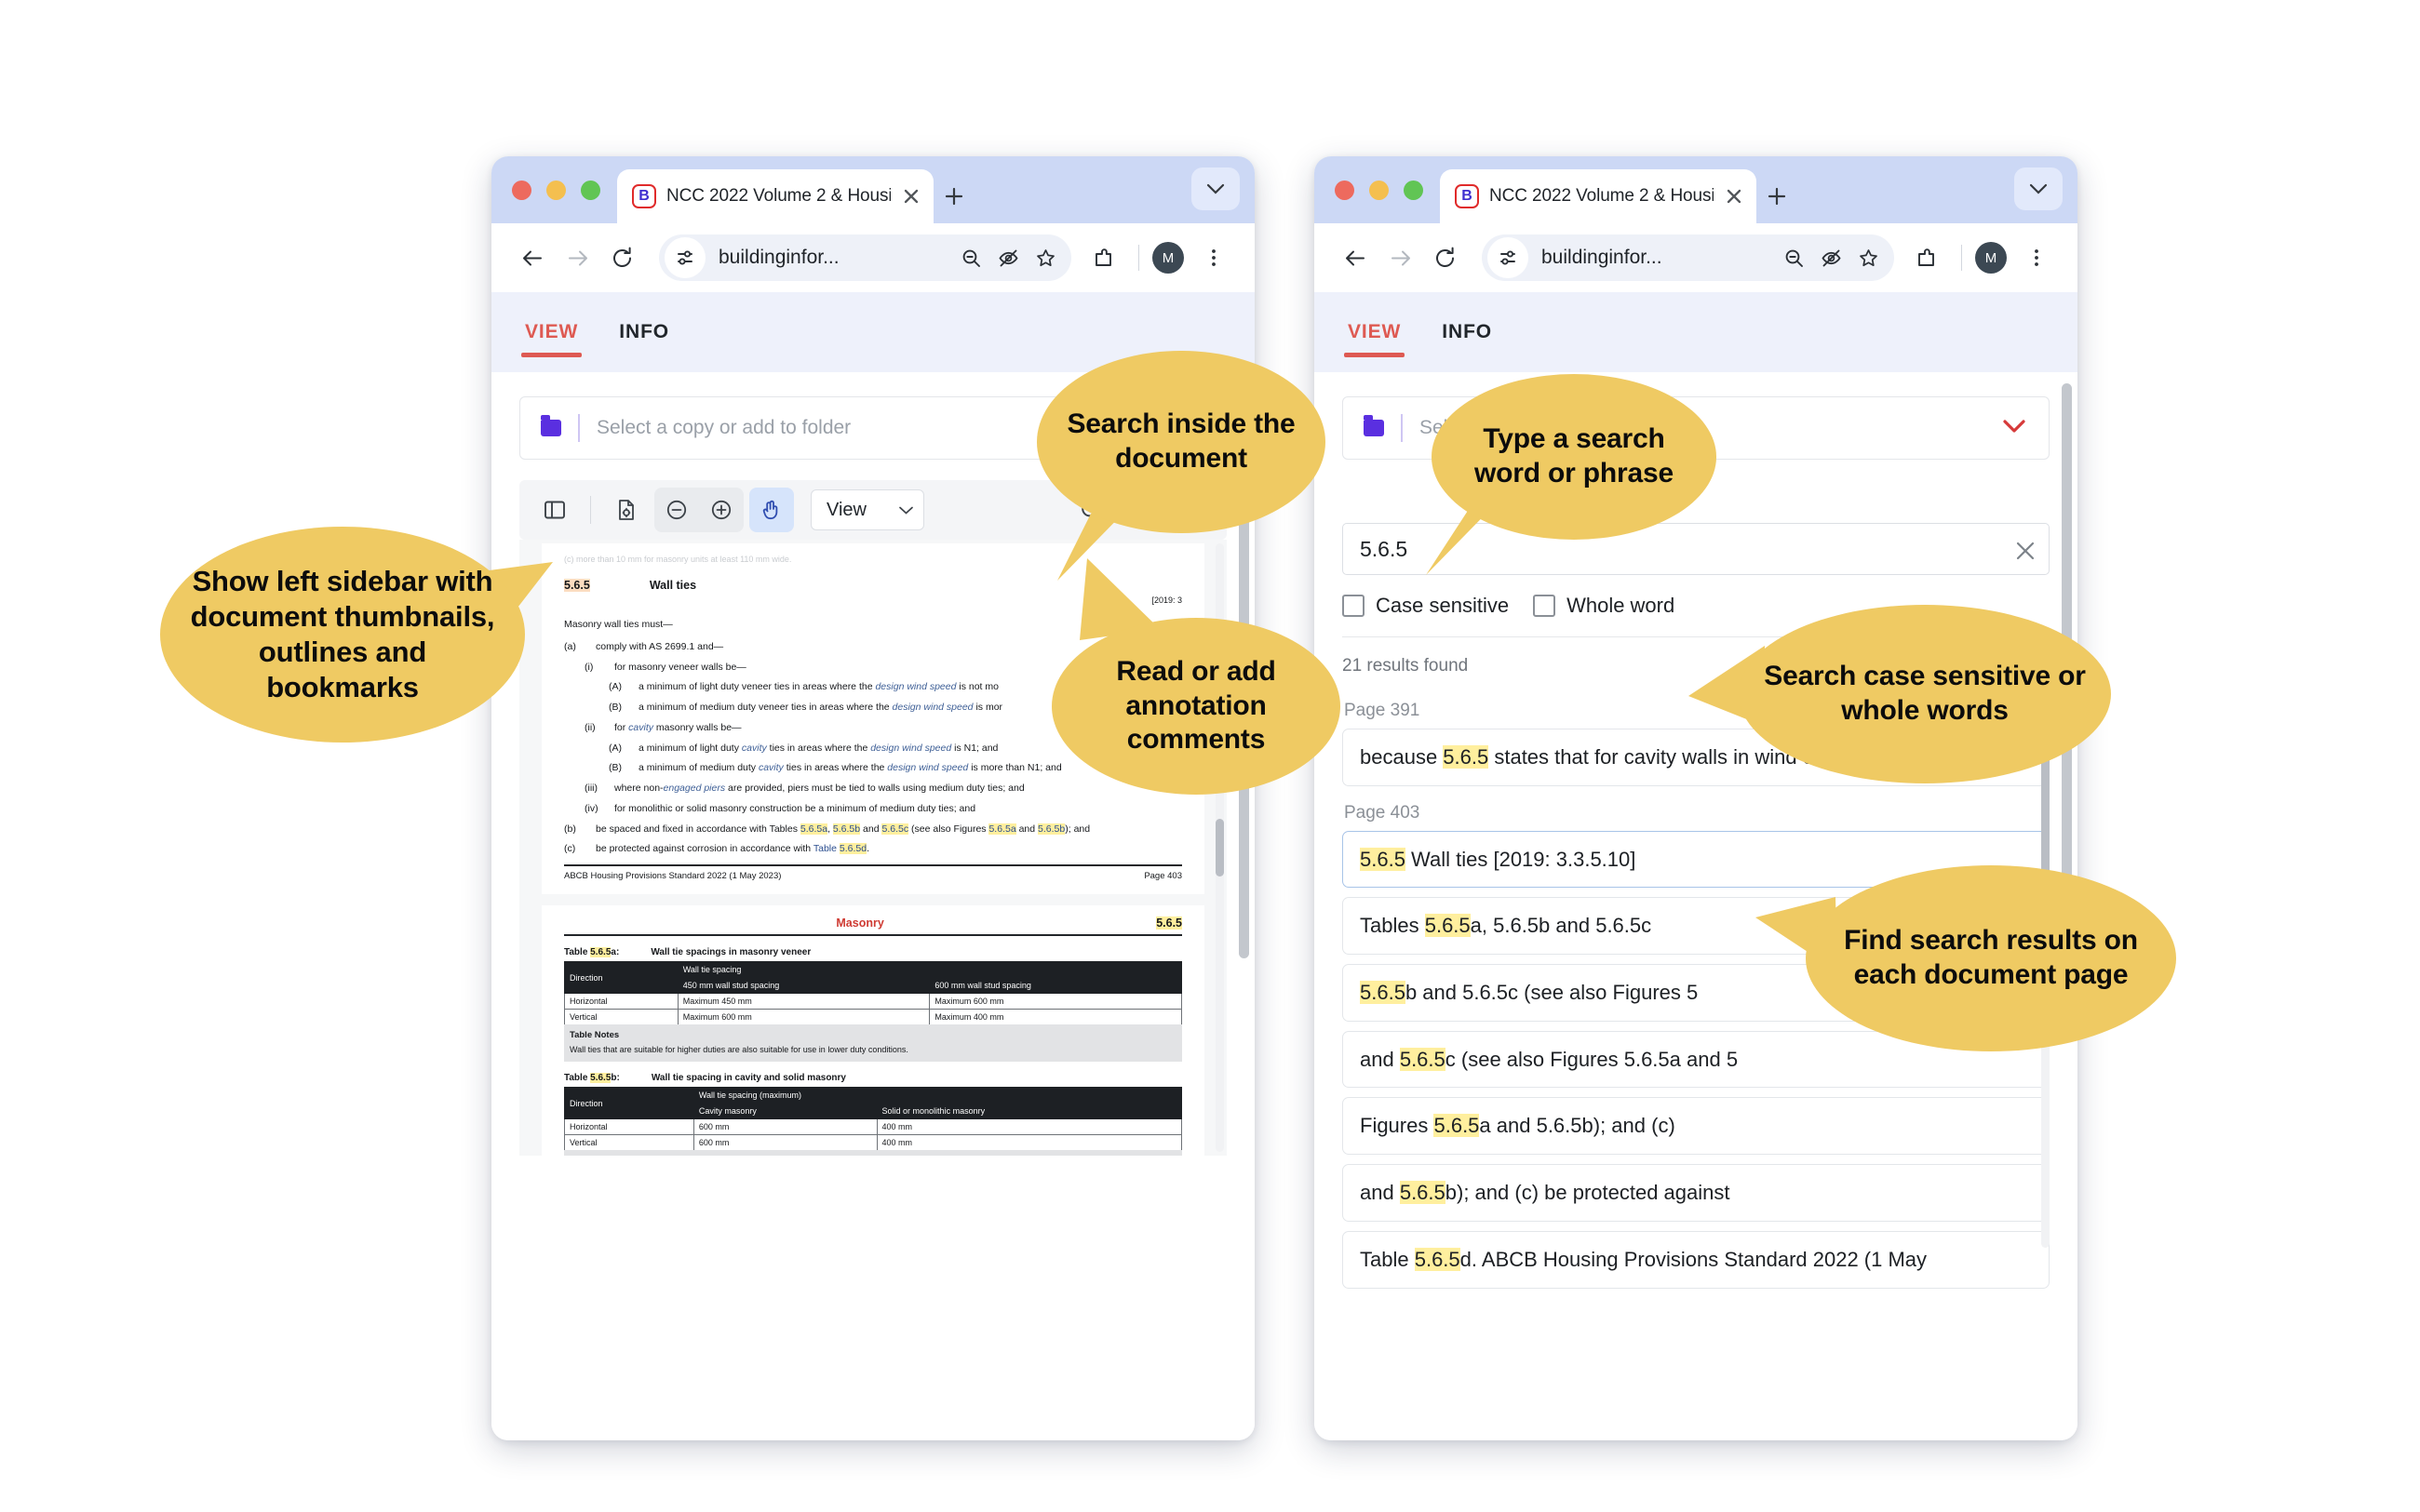 This screenshot has height=1512, width=2420. Describe the element at coordinates (1544, 606) in the screenshot. I see `whole-word-checkbox` at that location.